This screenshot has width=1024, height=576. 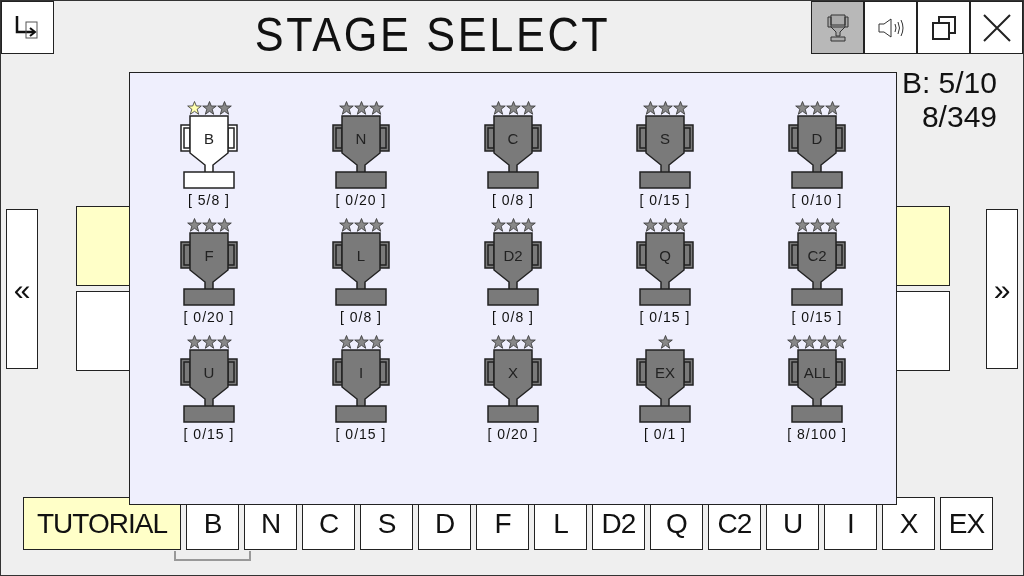 I want to click on close-button, so click(x=996, y=27).